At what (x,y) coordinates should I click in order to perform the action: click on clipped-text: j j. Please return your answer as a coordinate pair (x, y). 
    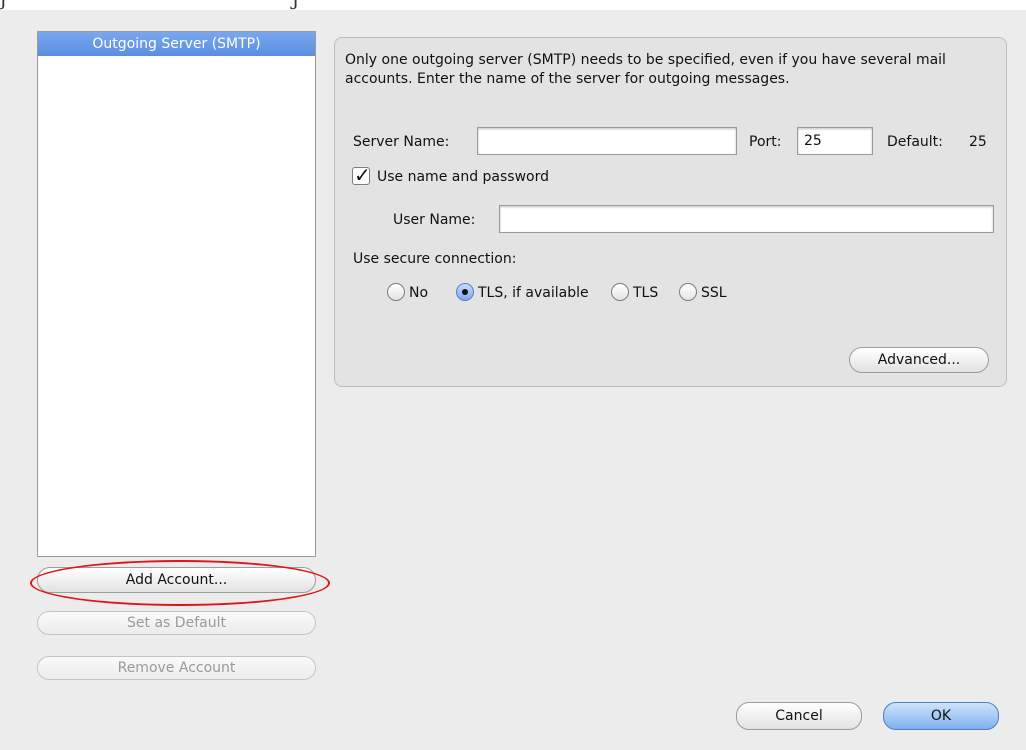
    Looking at the image, I should click on (149, 5).